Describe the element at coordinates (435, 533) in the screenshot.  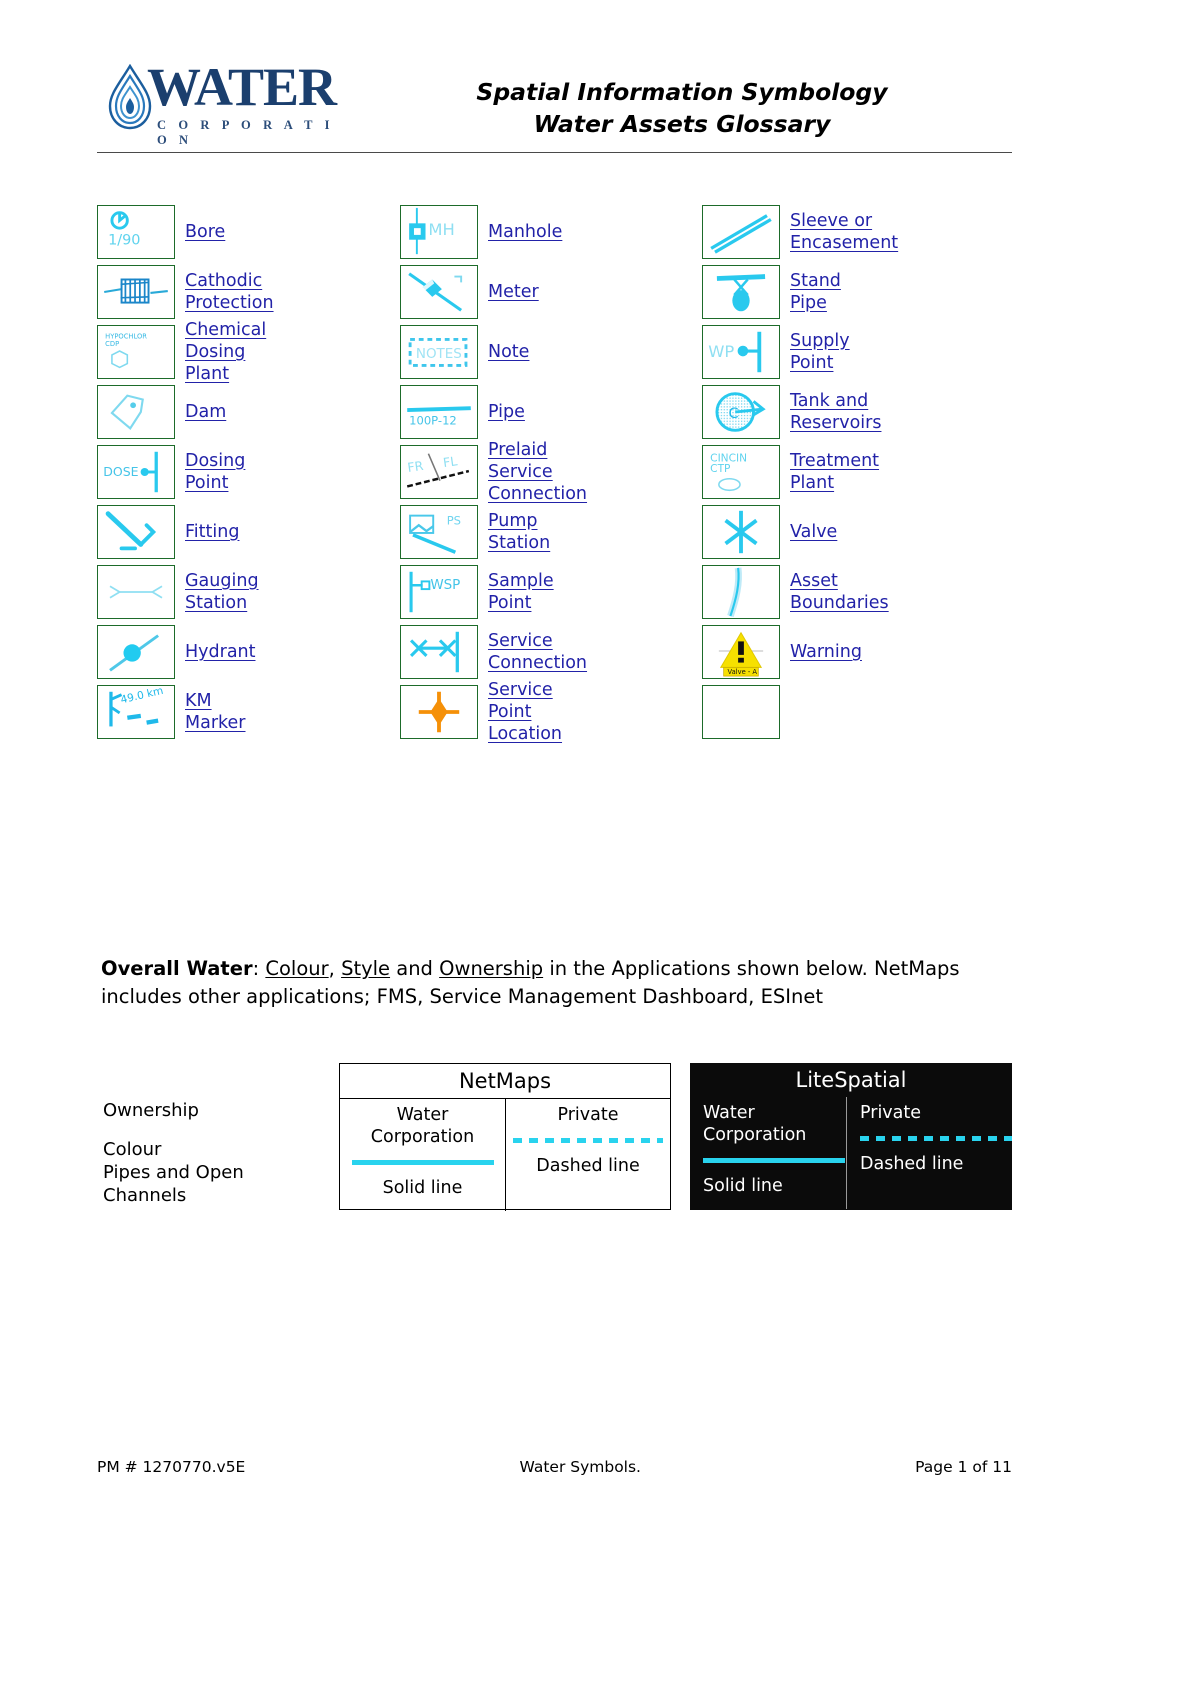
I see `pump-station-symbol: PS` at that location.